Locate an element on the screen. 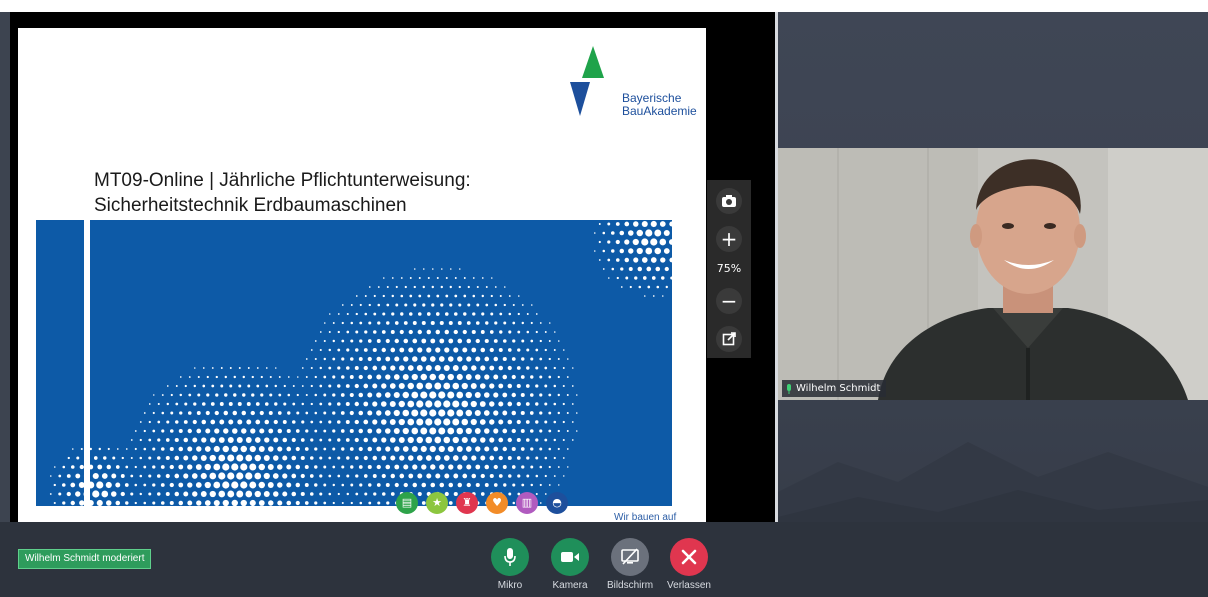 The image size is (1208, 597). screen-share-off-icon is located at coordinates (630, 556).